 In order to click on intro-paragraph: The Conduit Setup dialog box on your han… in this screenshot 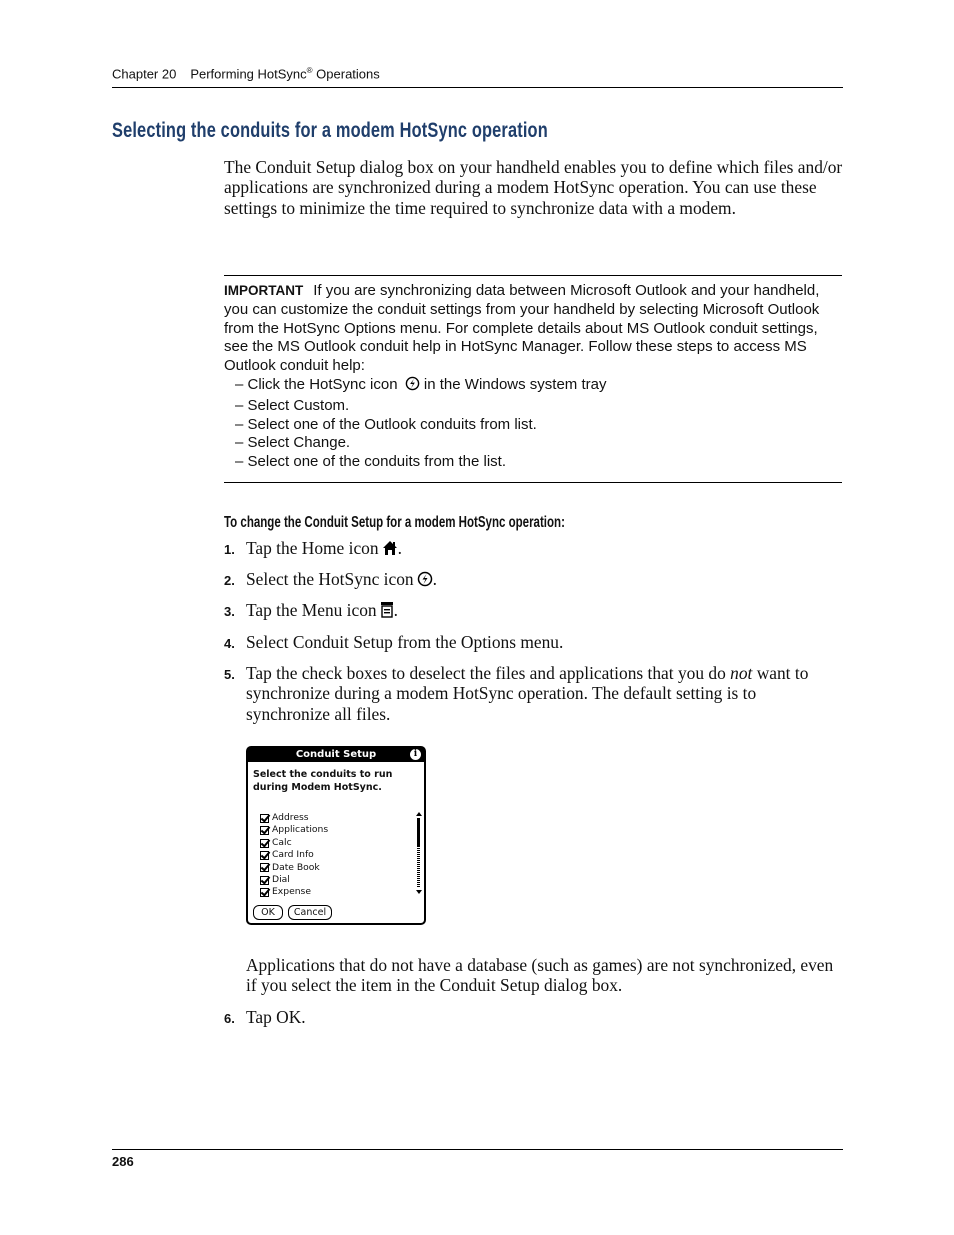, I will do `click(533, 187)`.